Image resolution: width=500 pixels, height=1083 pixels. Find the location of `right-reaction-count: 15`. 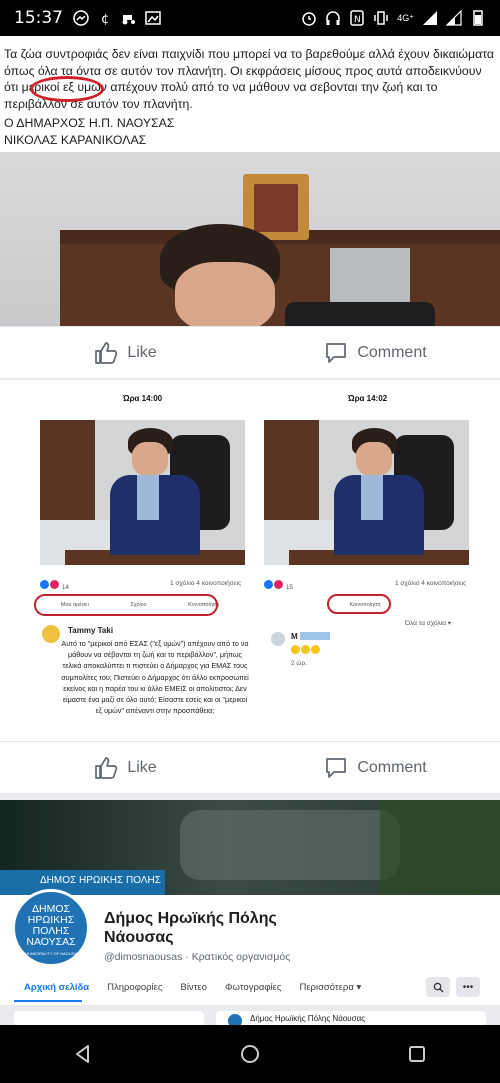

right-reaction-count: 15 is located at coordinates (278, 585).